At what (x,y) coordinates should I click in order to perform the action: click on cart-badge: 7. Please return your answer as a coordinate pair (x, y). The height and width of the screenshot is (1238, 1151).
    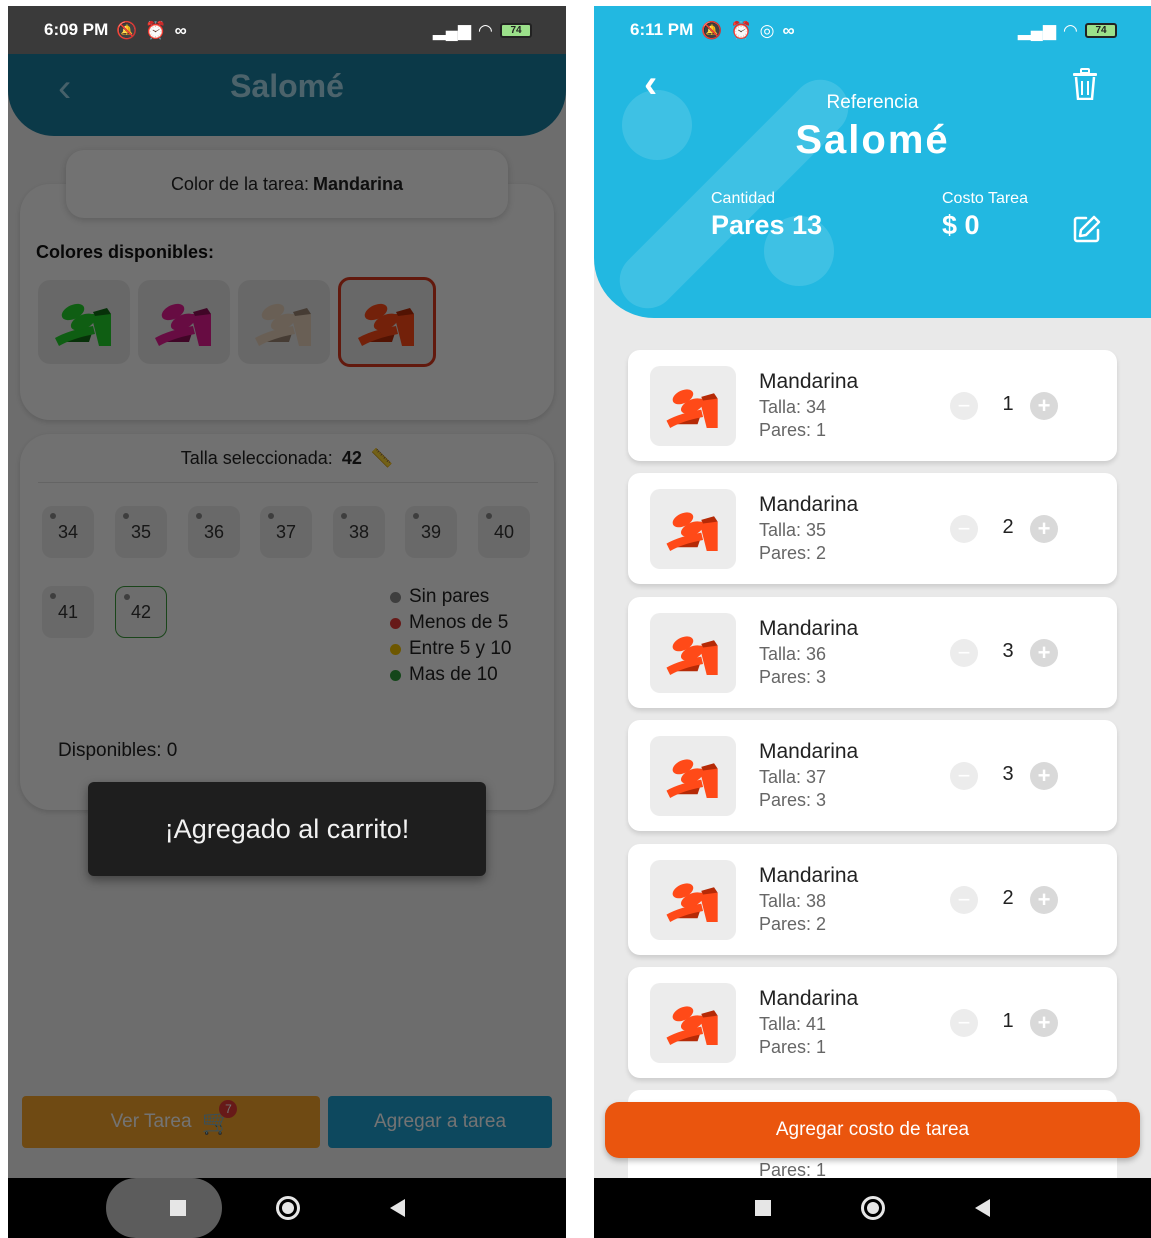
    Looking at the image, I should click on (228, 1108).